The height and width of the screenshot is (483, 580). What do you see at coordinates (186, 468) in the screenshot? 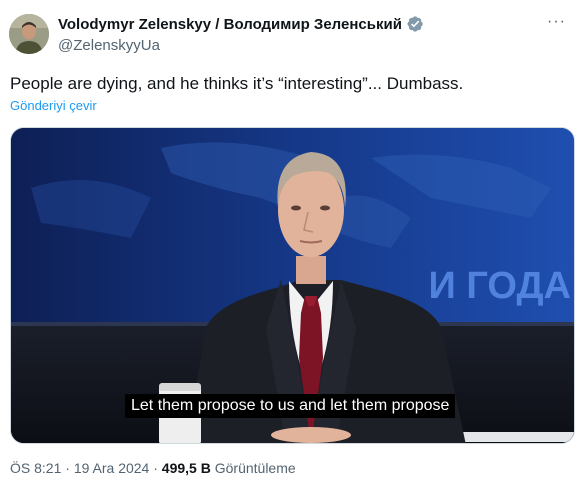
I see `views-count: 499,5 B` at bounding box center [186, 468].